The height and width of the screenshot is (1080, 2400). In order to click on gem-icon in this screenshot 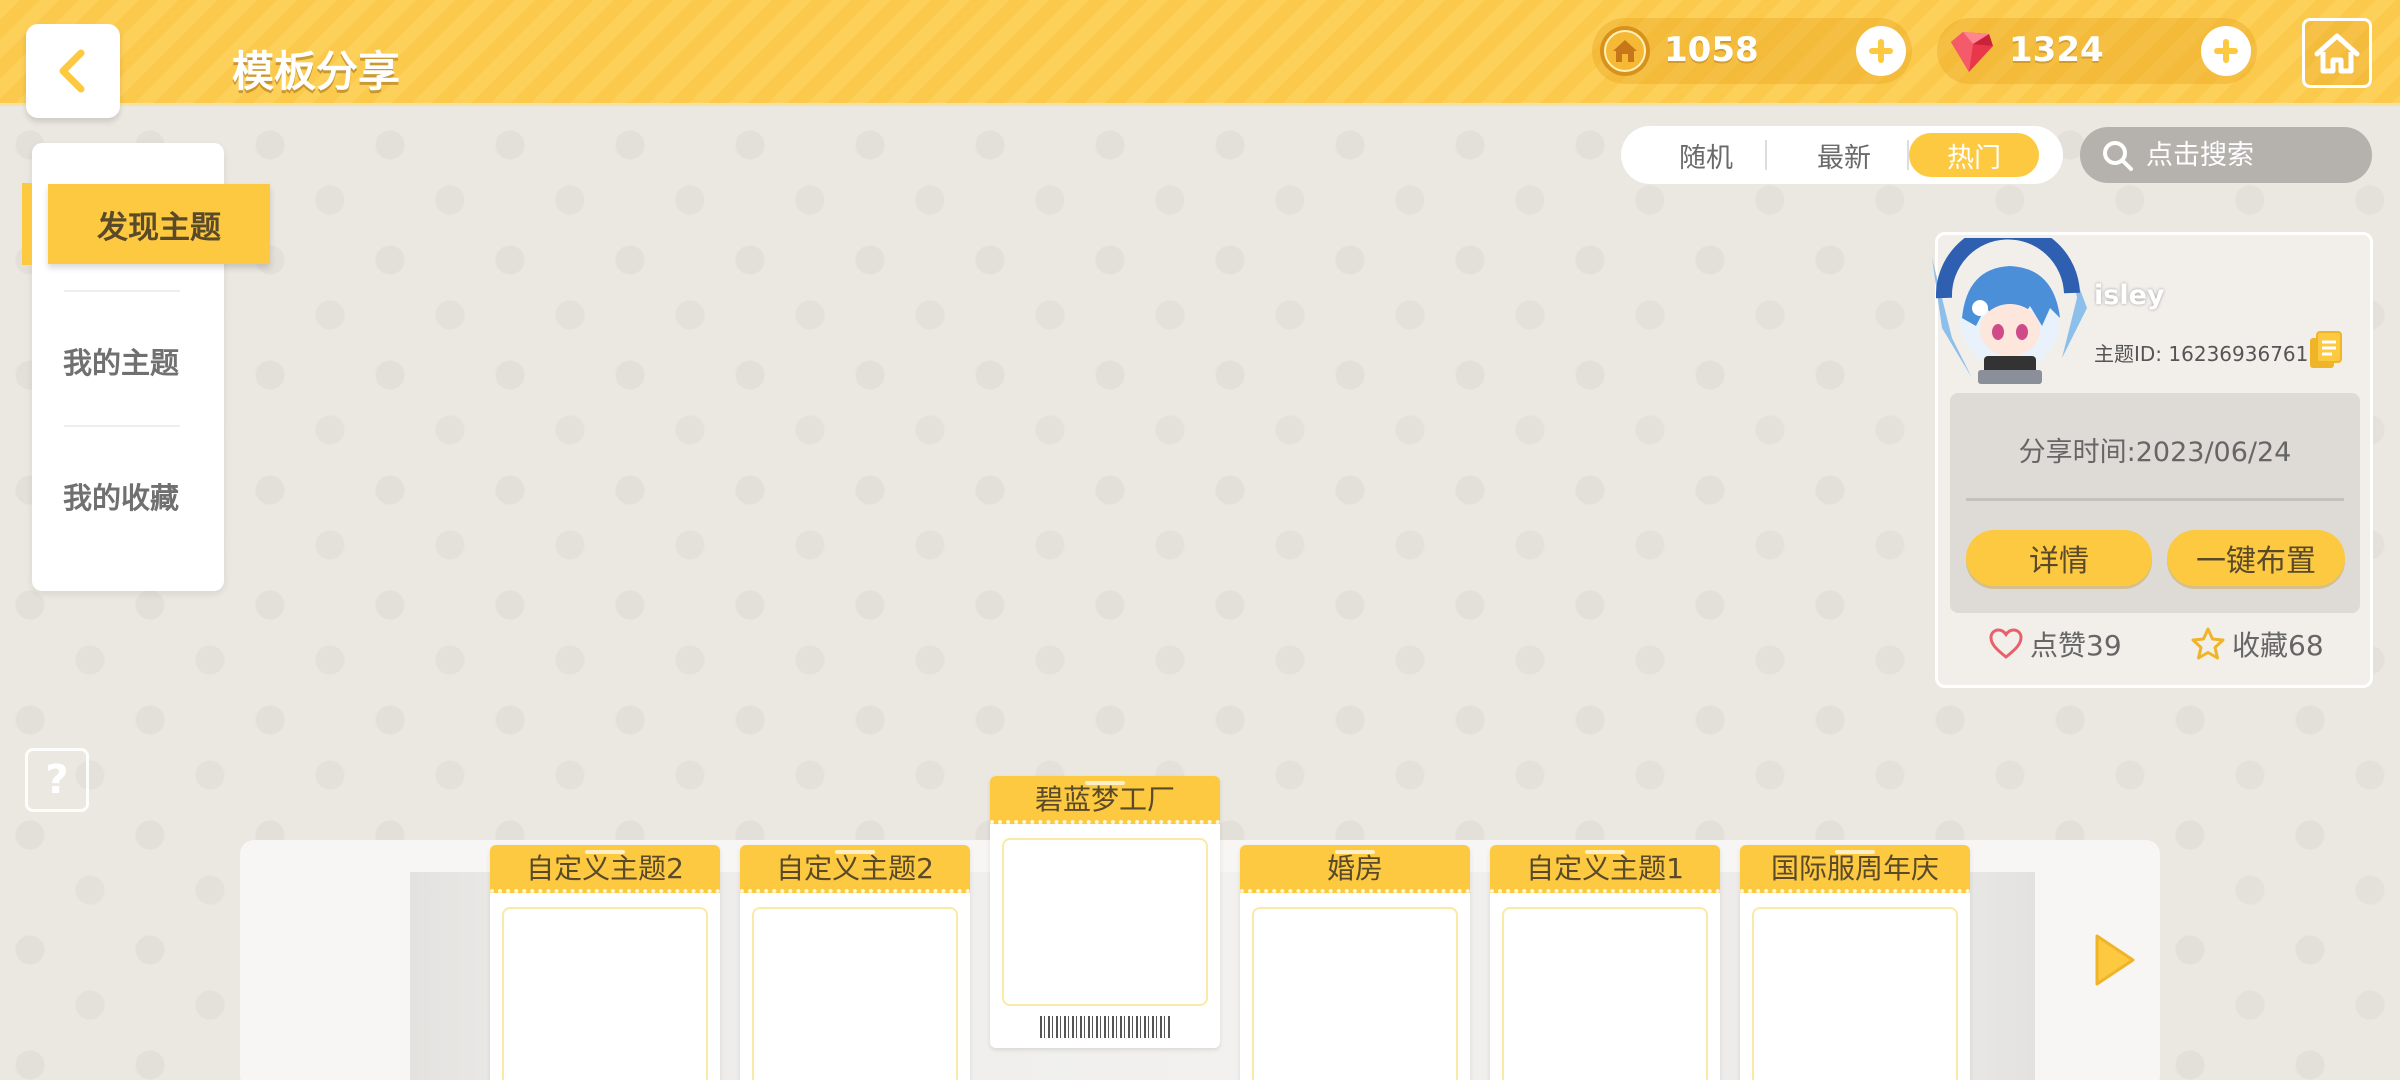, I will do `click(1972, 52)`.